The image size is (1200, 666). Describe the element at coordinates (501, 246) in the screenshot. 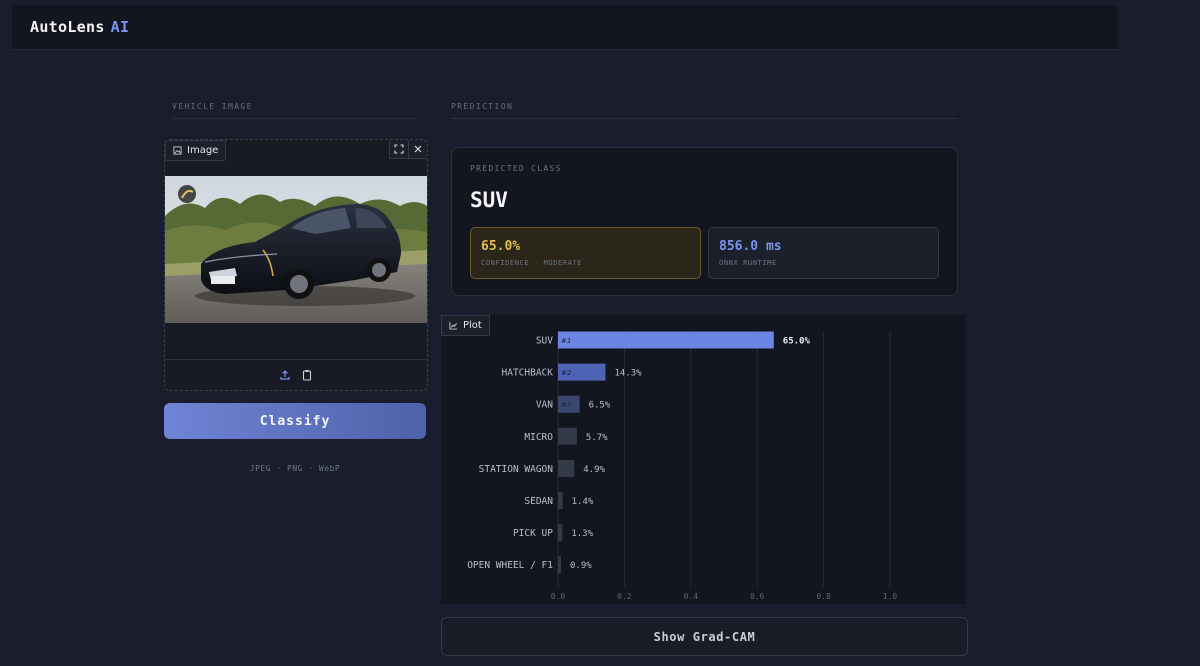

I see `confidence-value: 65.0%` at that location.